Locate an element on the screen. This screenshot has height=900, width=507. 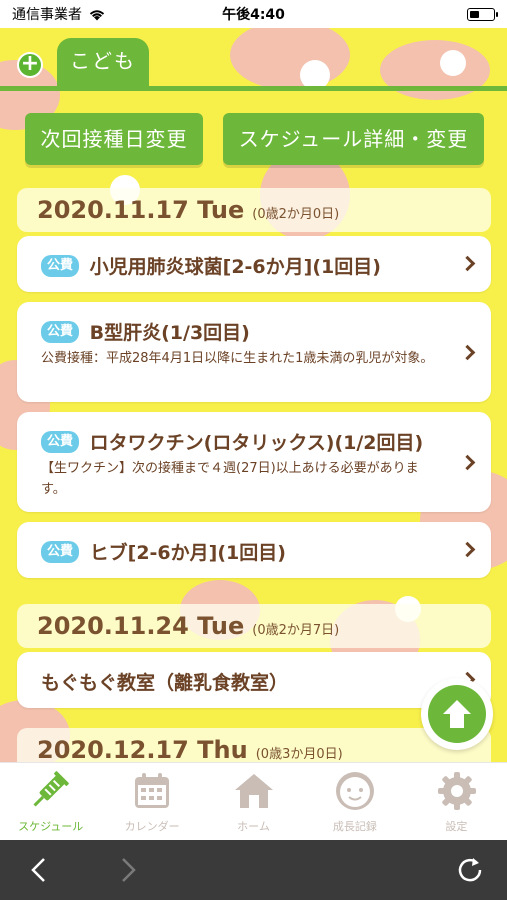
nav-item-settings: 設定 is located at coordinates (456, 801).